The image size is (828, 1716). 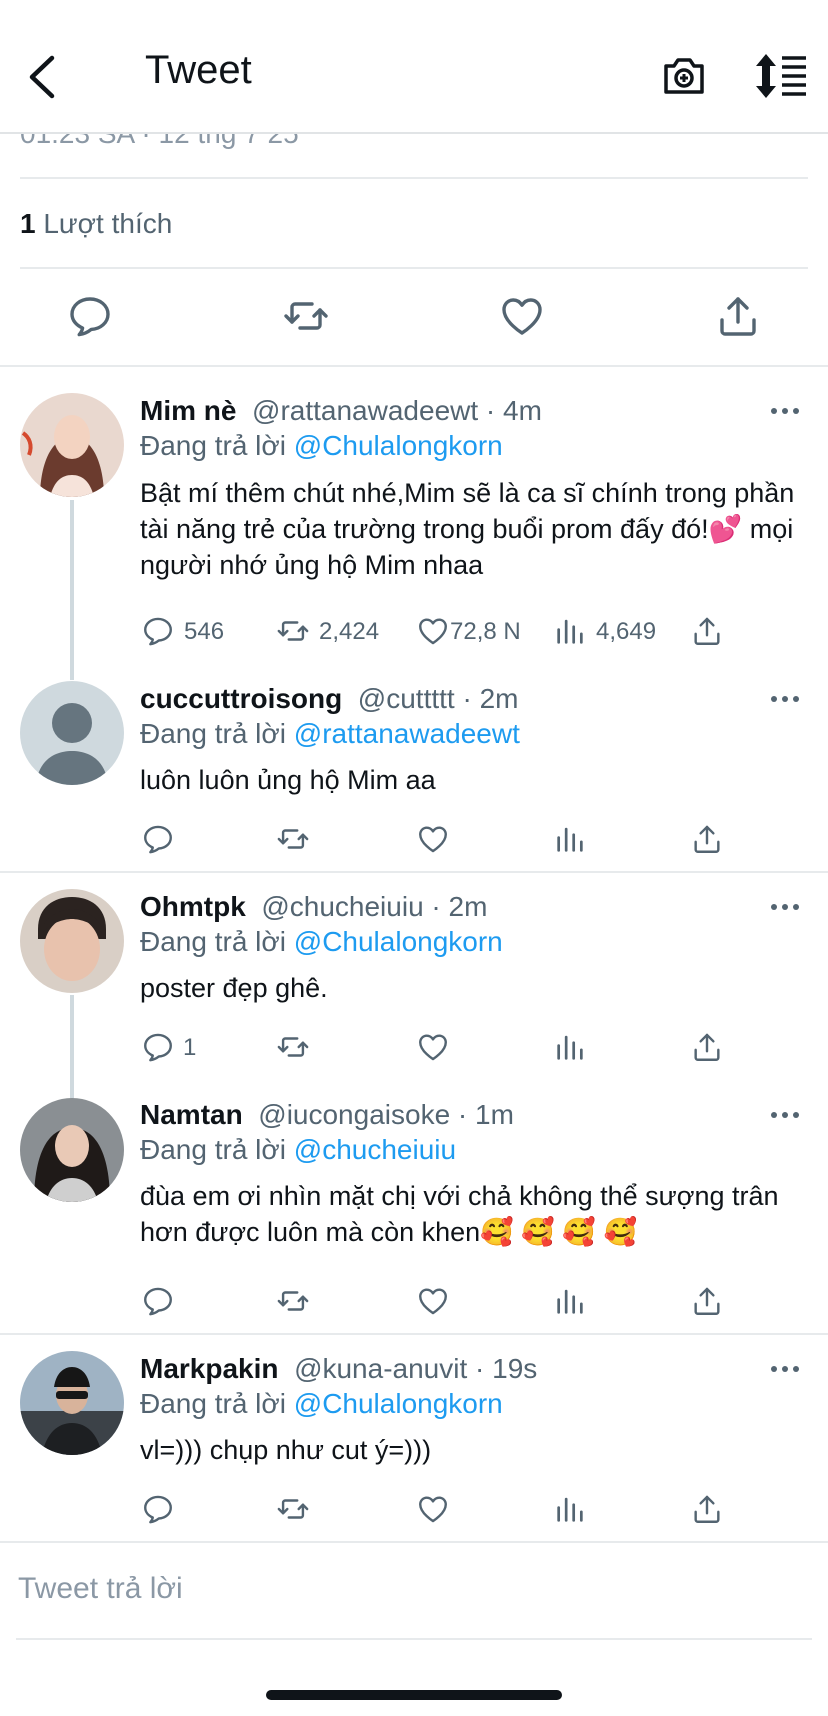 What do you see at coordinates (188, 410) in the screenshot?
I see `display-name: Mim nè` at bounding box center [188, 410].